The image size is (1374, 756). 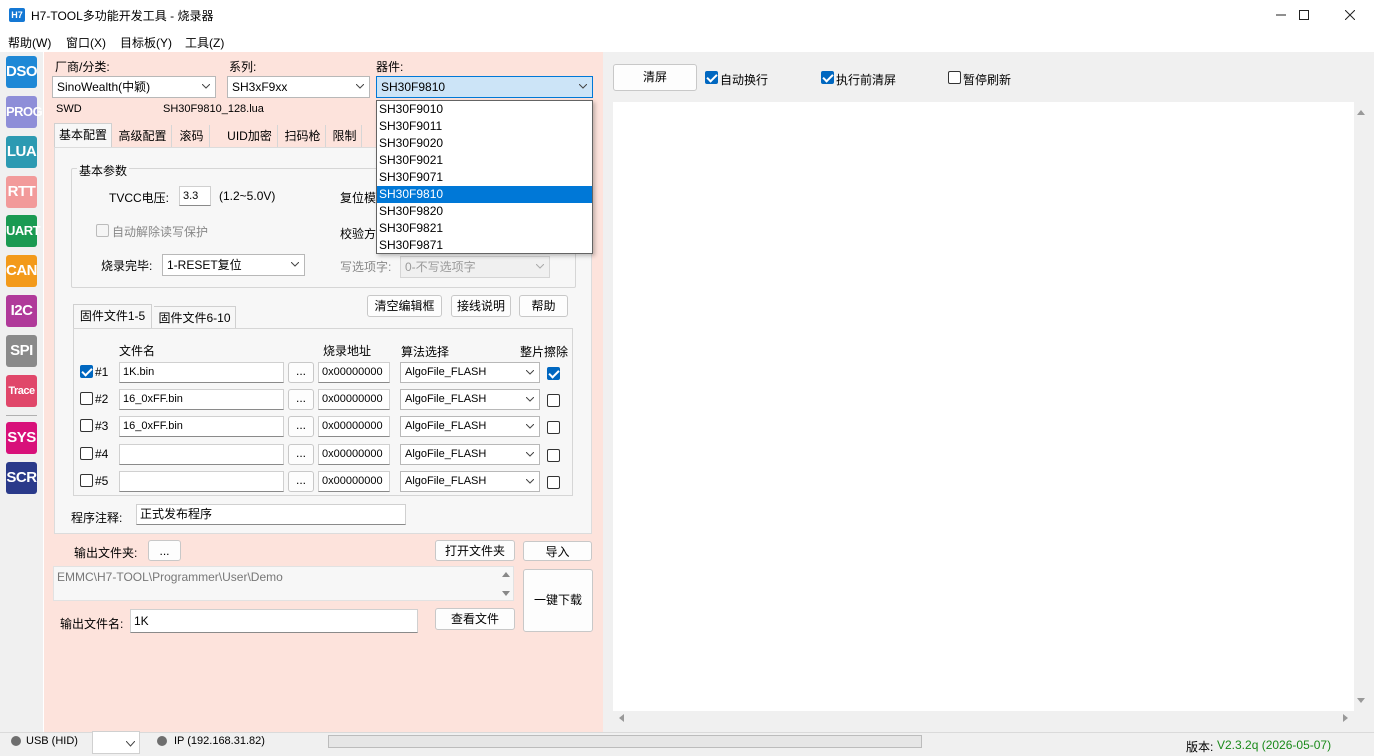 I want to click on tool-lua-button: LUA, so click(x=21, y=152).